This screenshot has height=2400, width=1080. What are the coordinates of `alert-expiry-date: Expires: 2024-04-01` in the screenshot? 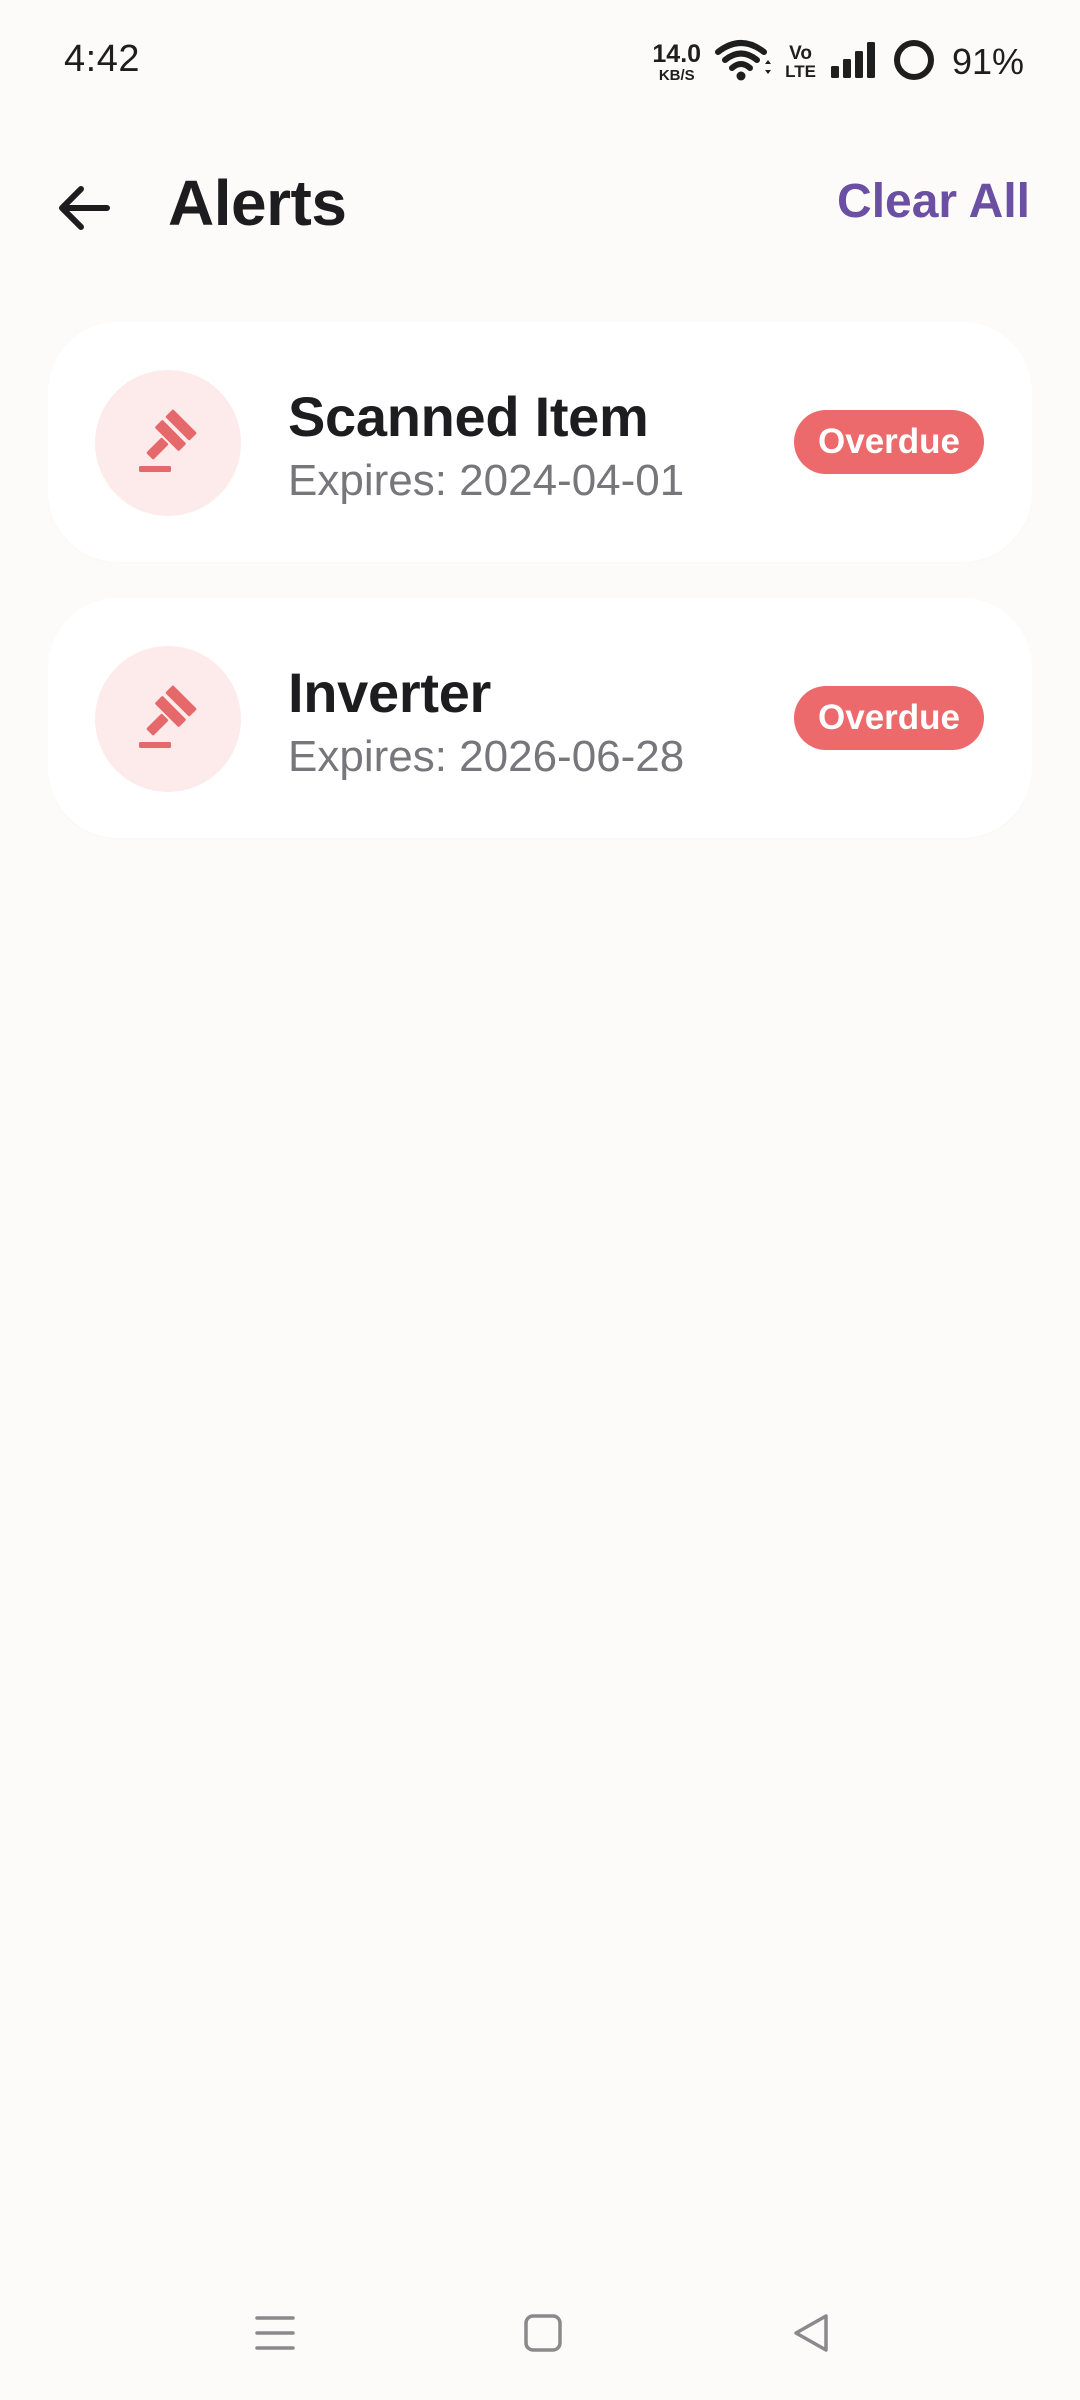 It's located at (486, 480).